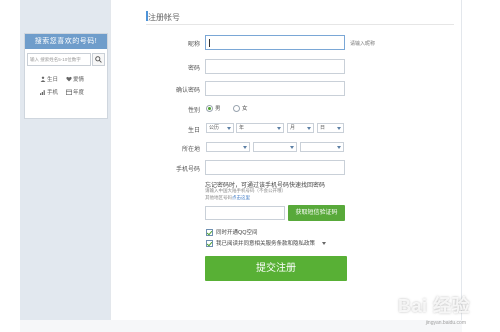 This screenshot has height=332, width=500. Describe the element at coordinates (42, 92) in the screenshot. I see `signal-icon` at that location.